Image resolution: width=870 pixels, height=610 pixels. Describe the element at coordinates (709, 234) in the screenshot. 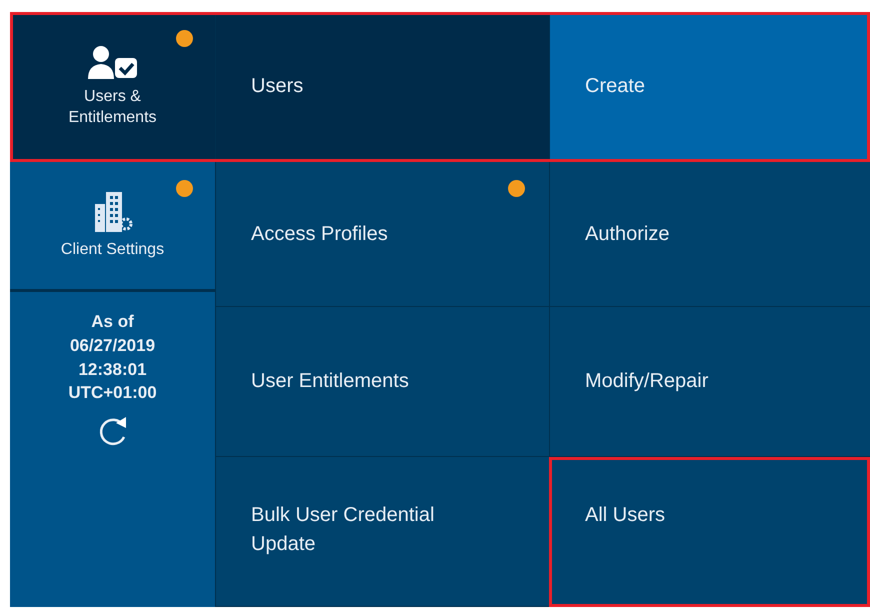

I see `submenu-item: Authorize` at that location.